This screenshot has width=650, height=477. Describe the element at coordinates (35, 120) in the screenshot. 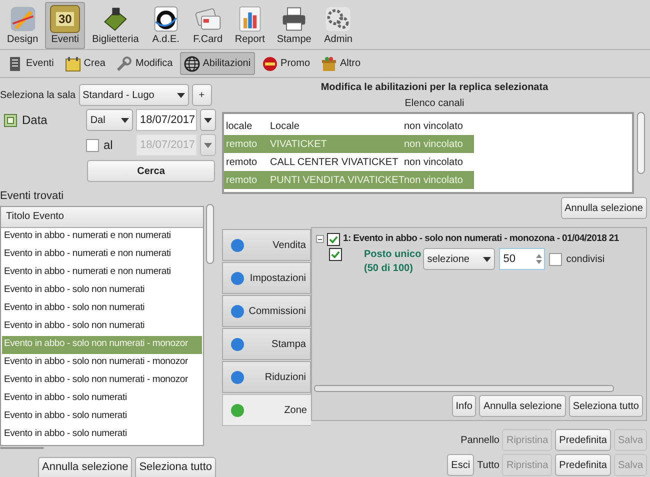

I see `date-label: Data` at that location.